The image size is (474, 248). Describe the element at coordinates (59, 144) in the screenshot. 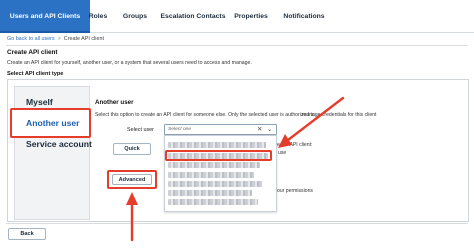

I see `client-type-service-account: Service account` at that location.